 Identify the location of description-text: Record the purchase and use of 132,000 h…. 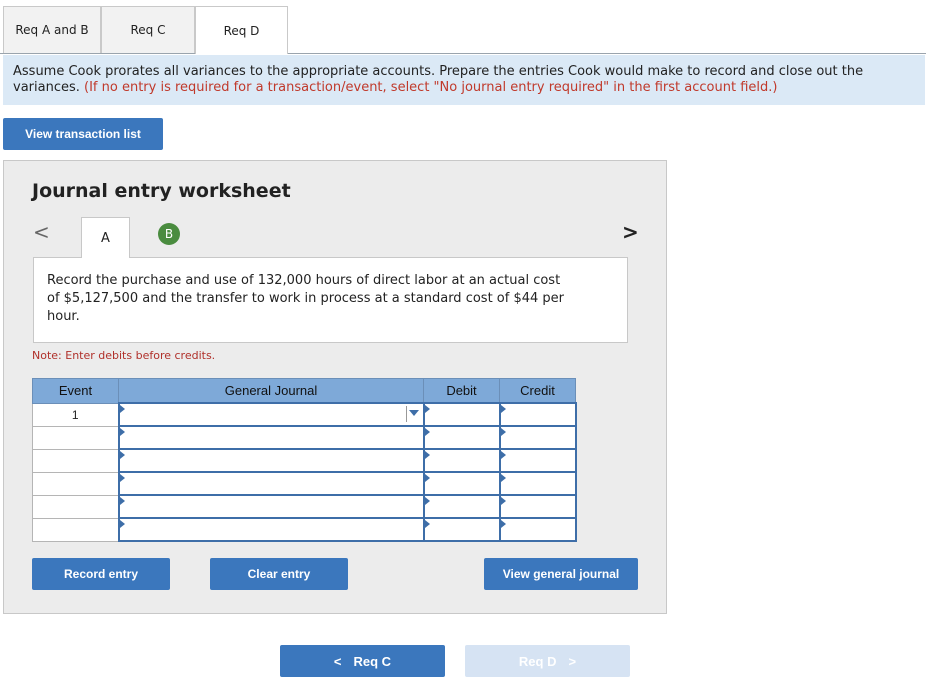
(305, 298).